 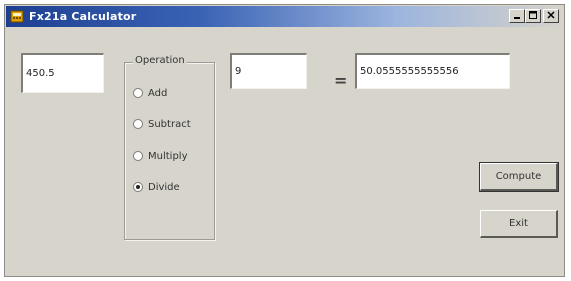 What do you see at coordinates (138, 124) in the screenshot?
I see `radio-subtract-button` at bounding box center [138, 124].